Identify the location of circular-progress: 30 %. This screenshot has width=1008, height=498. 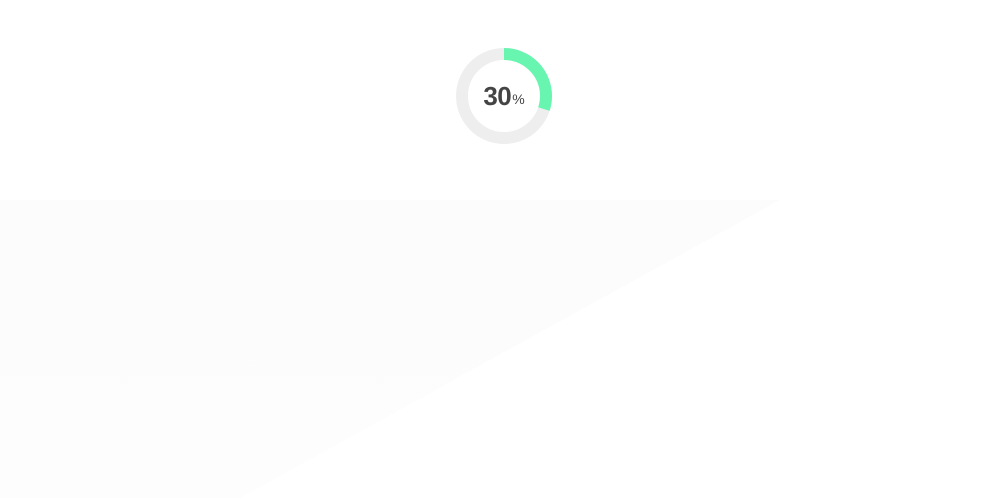
(504, 96).